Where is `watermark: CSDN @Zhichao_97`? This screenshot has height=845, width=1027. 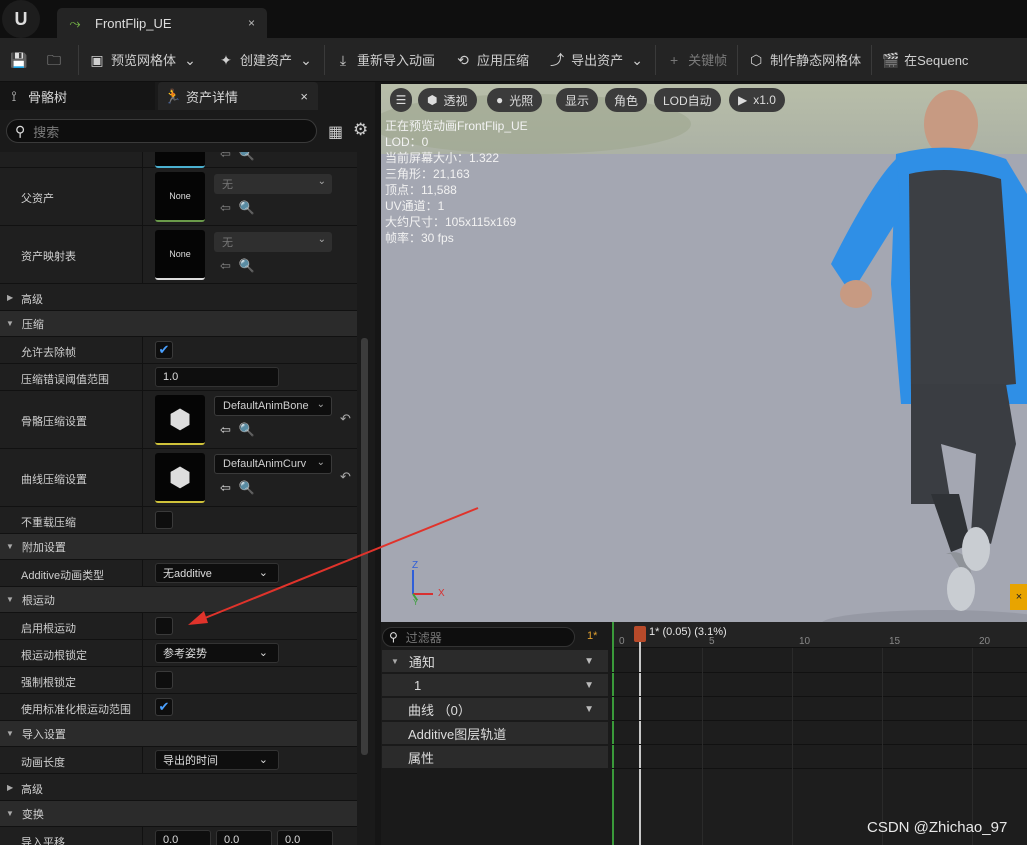 watermark: CSDN @Zhichao_97 is located at coordinates (937, 827).